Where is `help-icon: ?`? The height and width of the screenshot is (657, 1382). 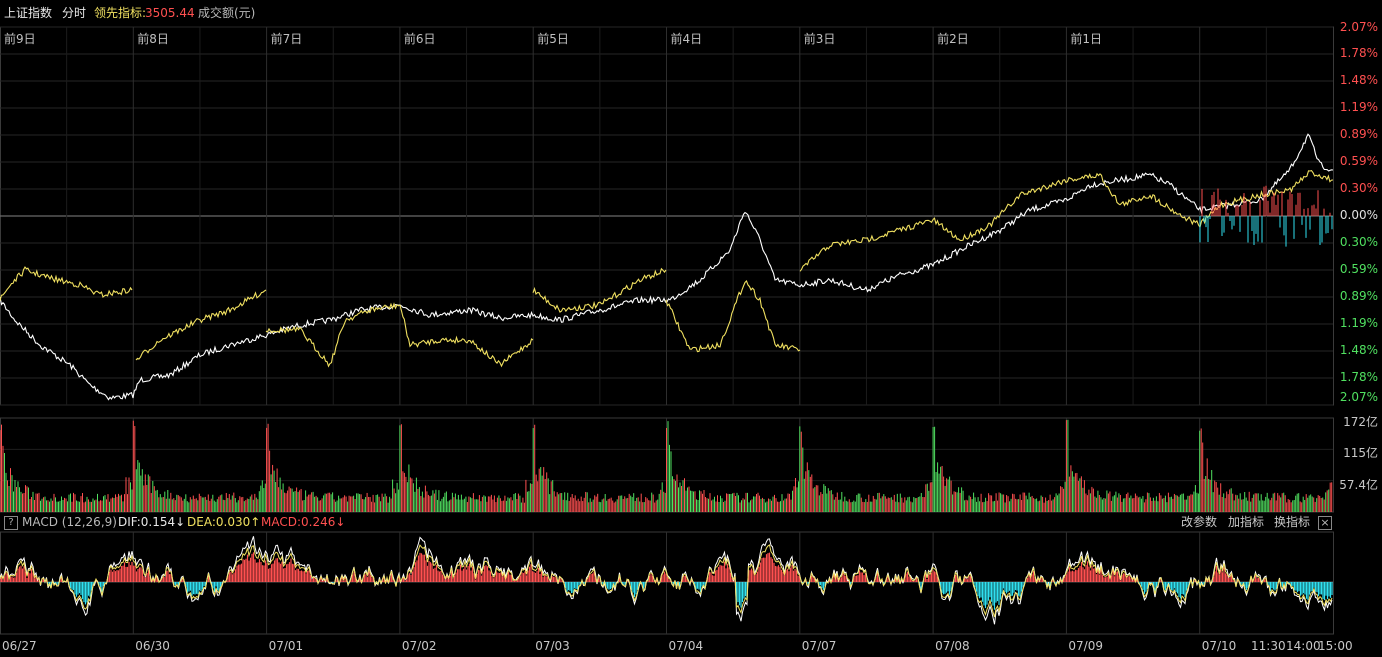 help-icon: ? is located at coordinates (11, 523).